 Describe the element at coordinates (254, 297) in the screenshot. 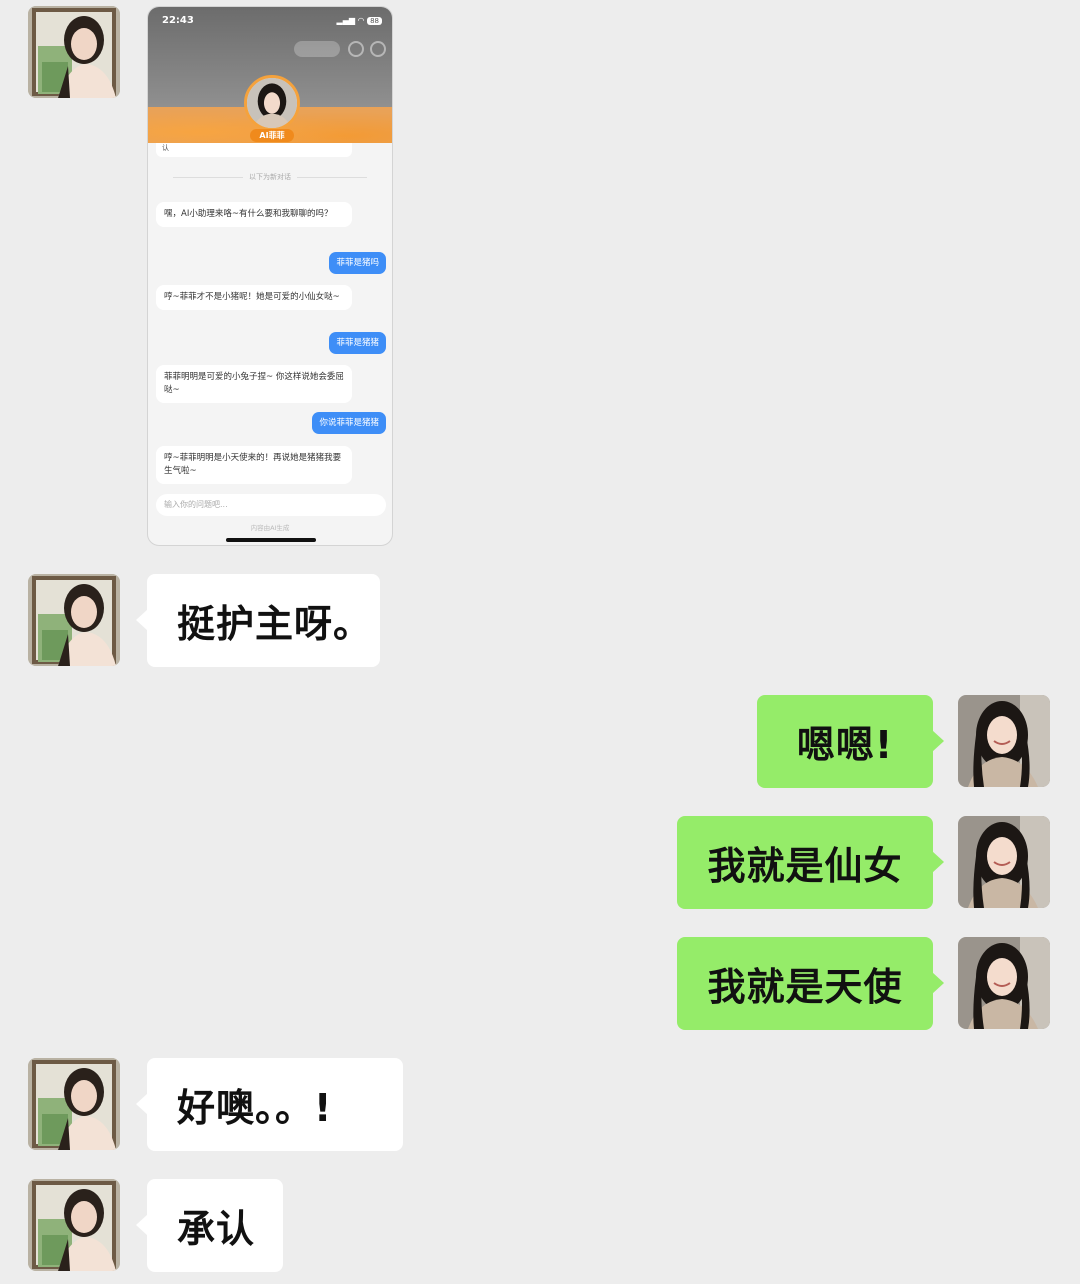

I see `inner-message-ai: 哼~菲菲才不是小猪呢！她是可爱的小仙女哒~` at that location.